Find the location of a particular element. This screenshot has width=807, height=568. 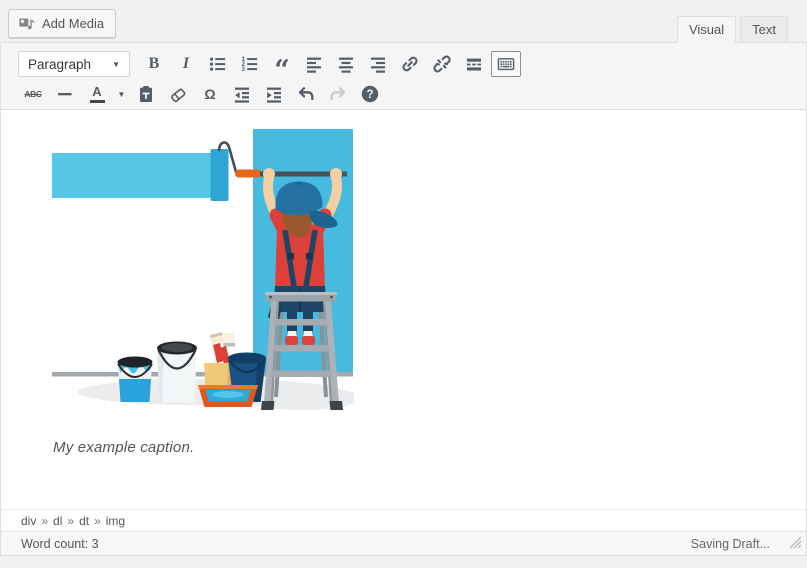

more-tag-icon is located at coordinates (474, 64).